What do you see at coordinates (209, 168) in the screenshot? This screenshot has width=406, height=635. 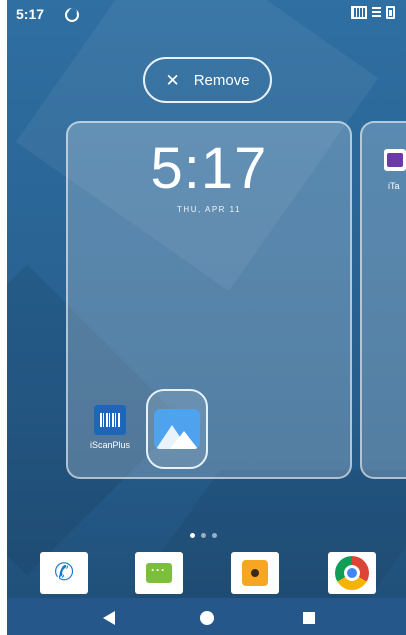 I see `clock-widget-time: 5:17` at bounding box center [209, 168].